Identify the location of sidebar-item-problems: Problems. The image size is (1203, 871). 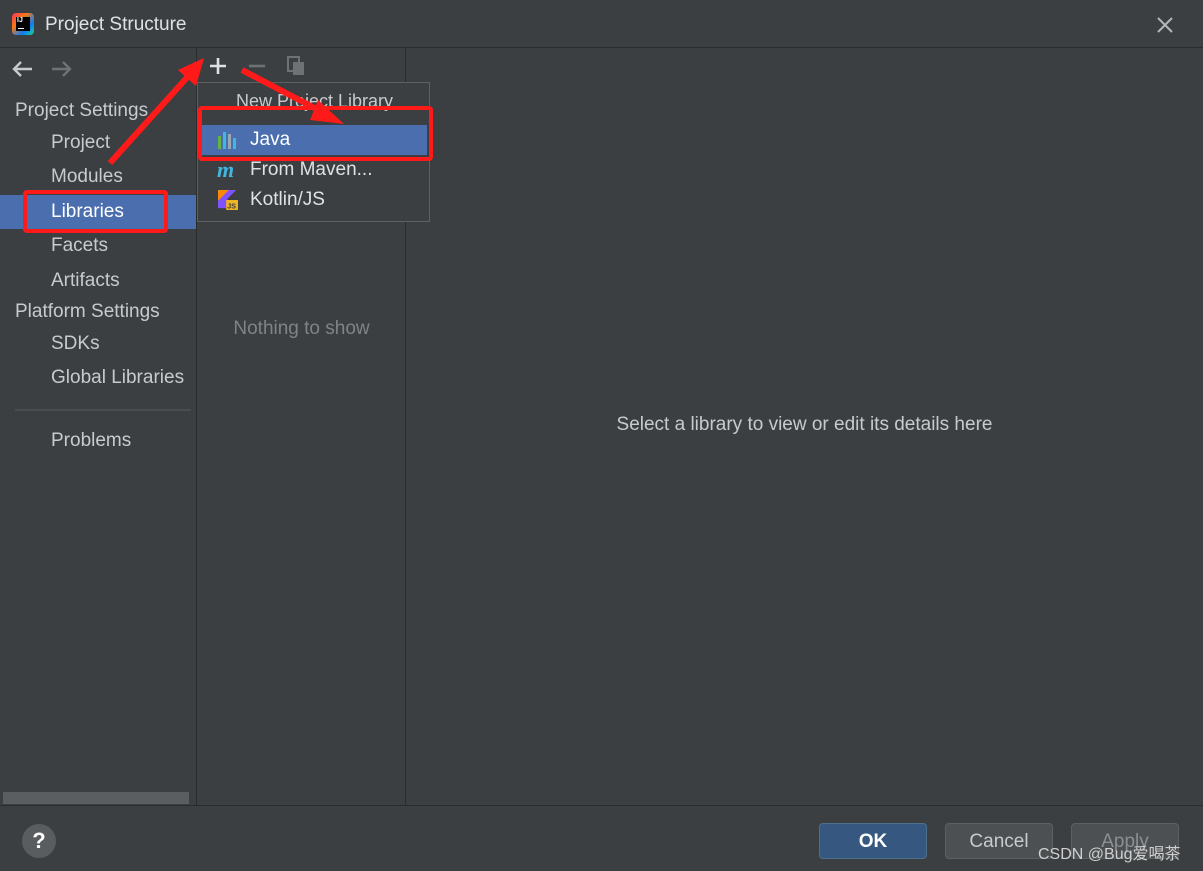
(98, 441).